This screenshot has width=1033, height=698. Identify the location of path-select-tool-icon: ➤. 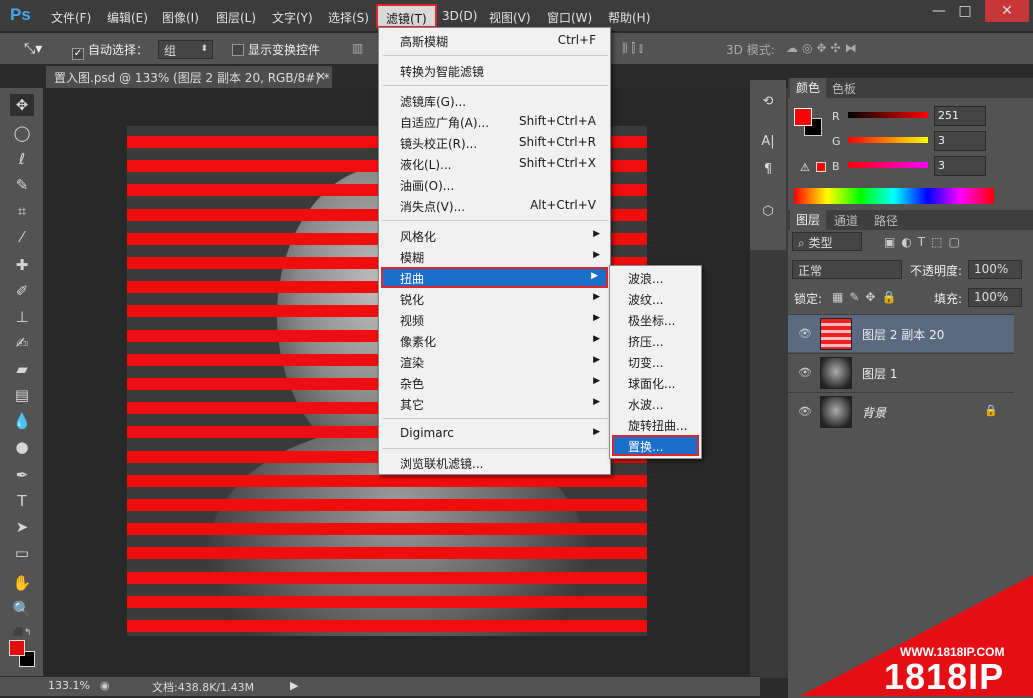
(22, 527).